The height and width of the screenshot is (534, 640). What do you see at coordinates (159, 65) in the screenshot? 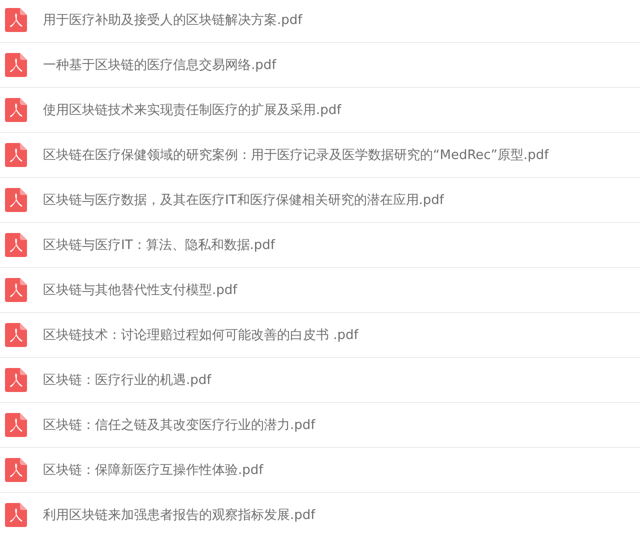
I see `file-name: 一种基于区块链的医疗信息交易网络.pdf` at bounding box center [159, 65].